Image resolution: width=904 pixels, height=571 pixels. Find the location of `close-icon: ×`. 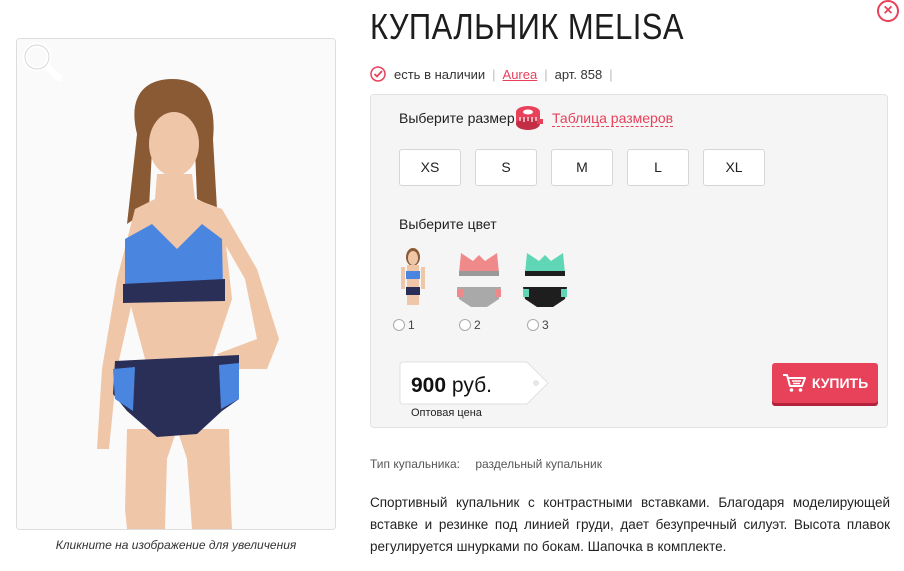

close-icon: × is located at coordinates (888, 10).